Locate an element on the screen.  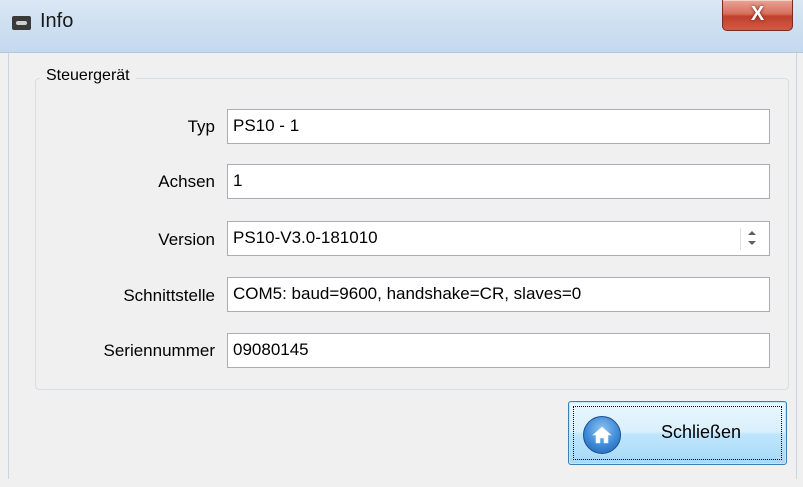
typ-label: Typ is located at coordinates (201, 126).